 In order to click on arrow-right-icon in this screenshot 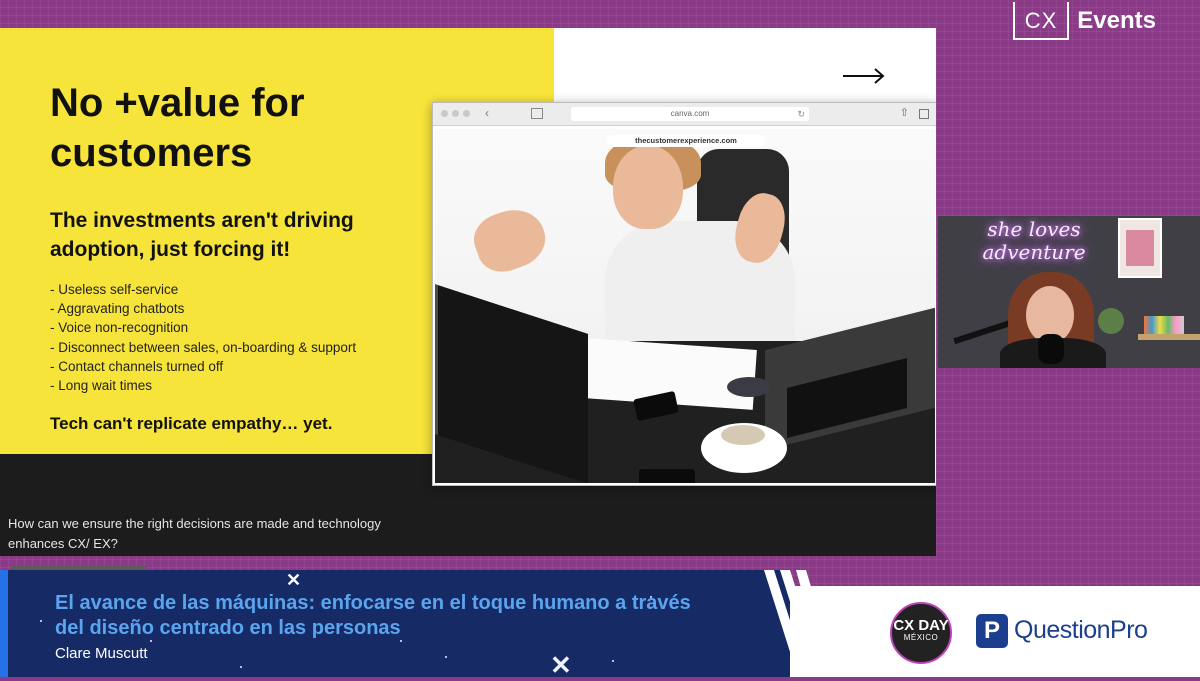, I will do `click(864, 76)`.